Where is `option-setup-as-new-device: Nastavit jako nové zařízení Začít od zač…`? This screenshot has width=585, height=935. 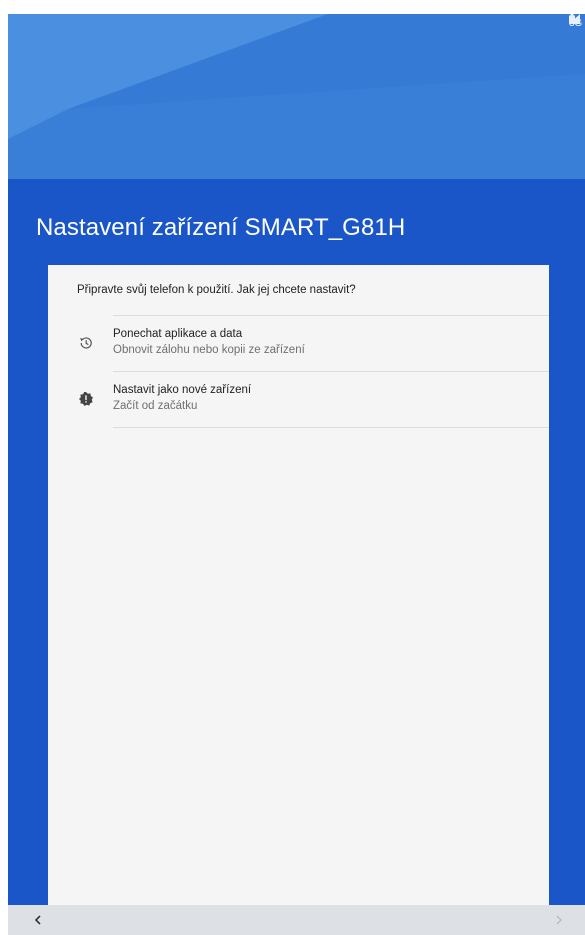 option-setup-as-new-device: Nastavit jako nové zařízení Začít od zač… is located at coordinates (298, 399).